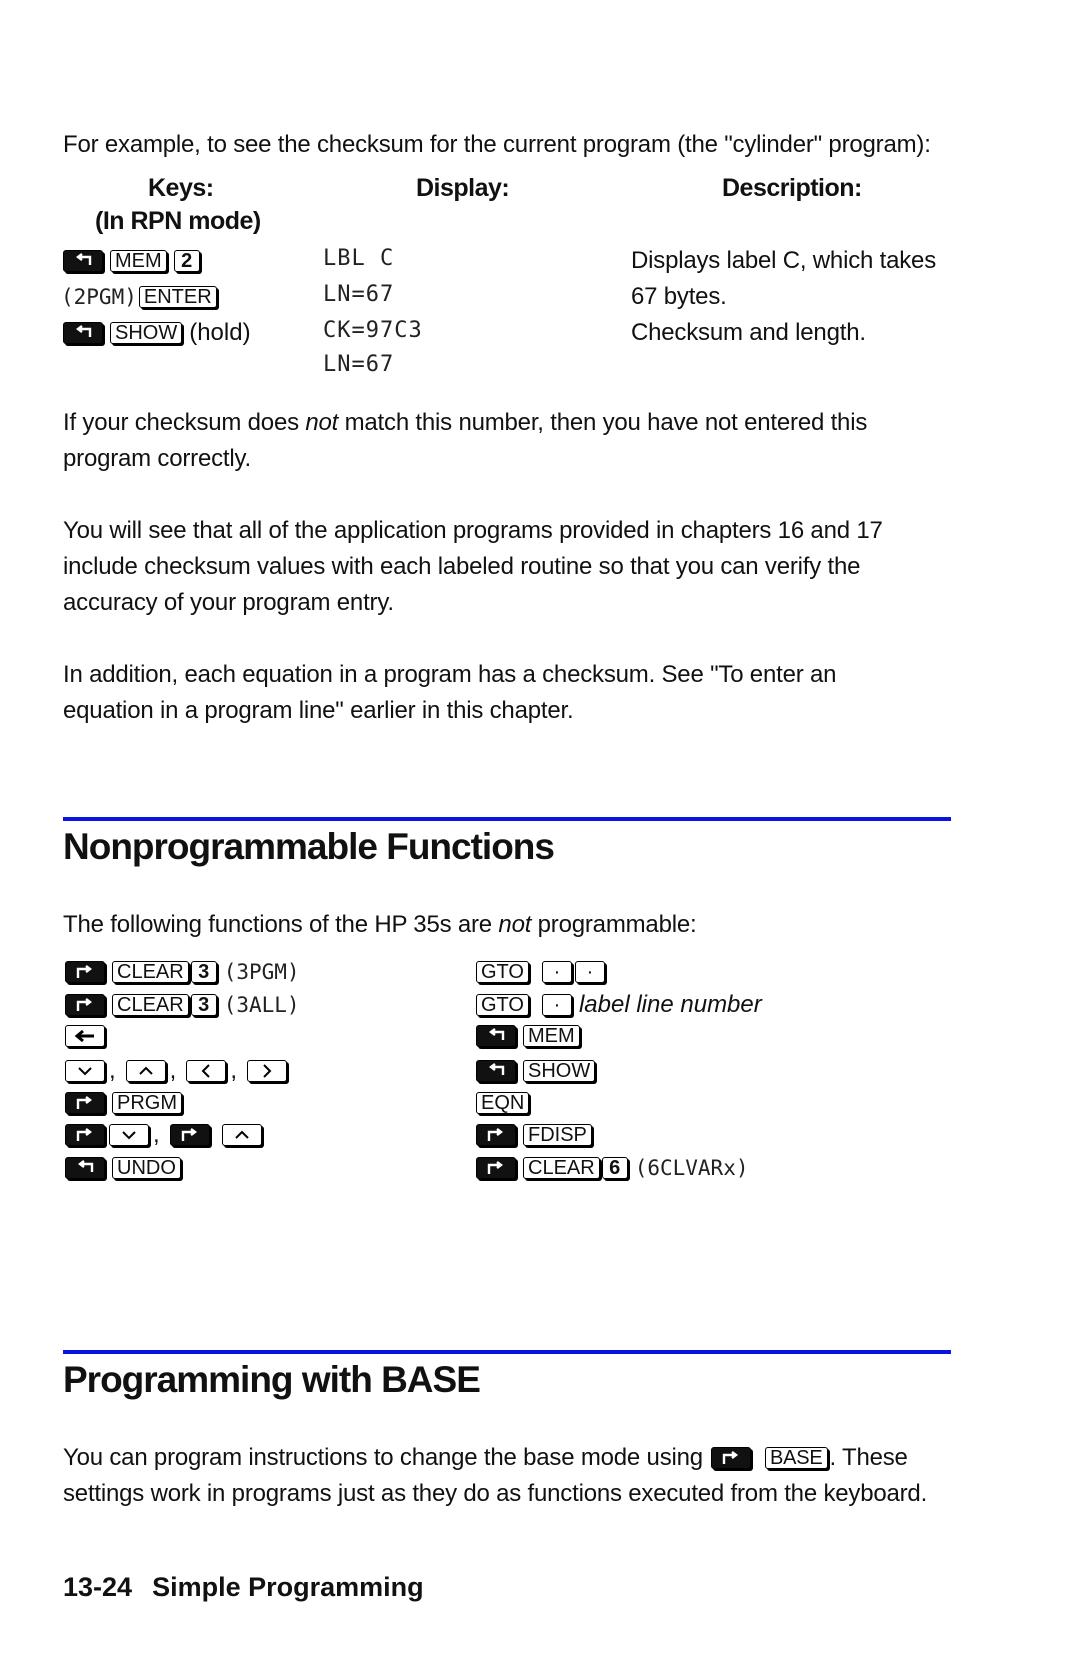 Image resolution: width=1080 pixels, height=1673 pixels. Describe the element at coordinates (184, 422) in the screenshot. I see `text-span: If your checksum does` at that location.